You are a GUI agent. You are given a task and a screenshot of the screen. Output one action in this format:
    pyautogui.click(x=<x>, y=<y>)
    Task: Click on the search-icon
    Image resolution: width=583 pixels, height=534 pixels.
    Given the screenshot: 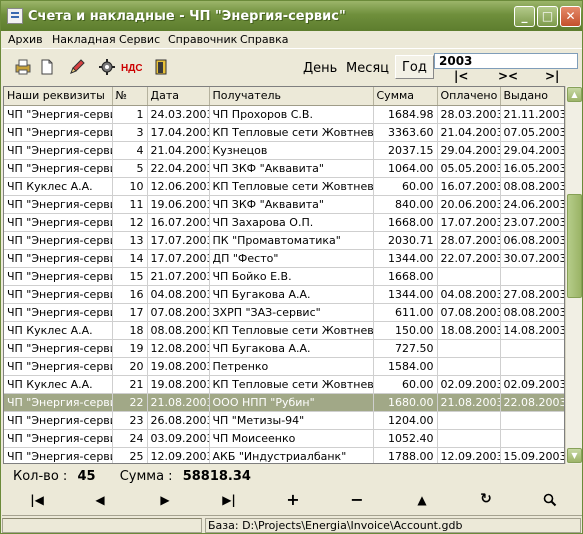 What is the action you would take?
    pyautogui.click(x=550, y=501)
    